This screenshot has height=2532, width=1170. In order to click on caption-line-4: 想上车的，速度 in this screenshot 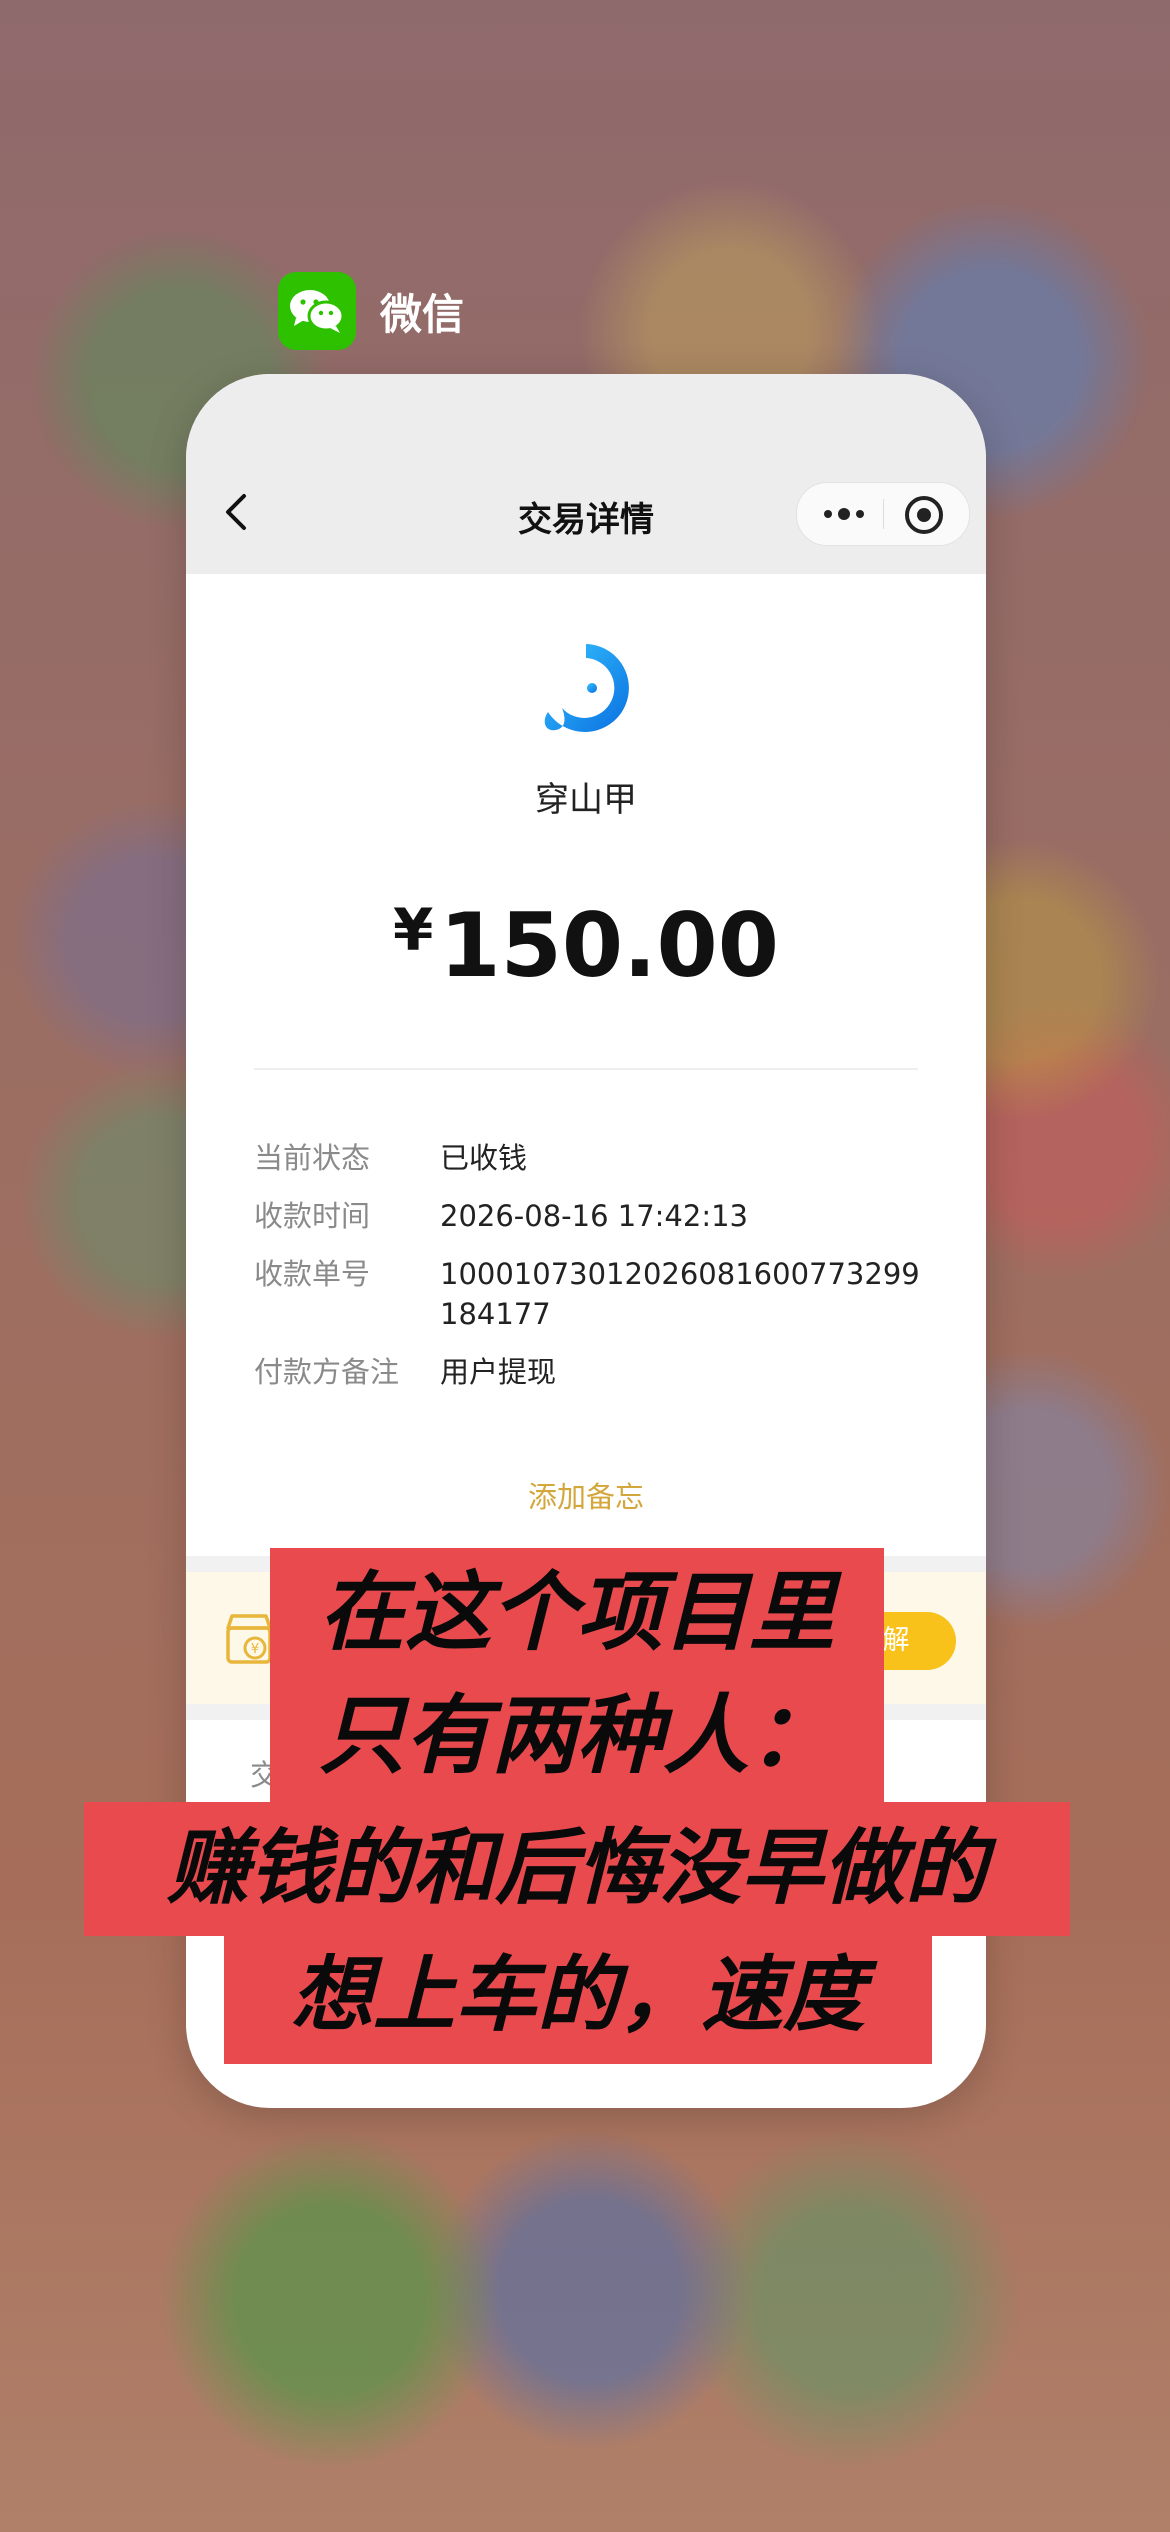, I will do `click(578, 1998)`.